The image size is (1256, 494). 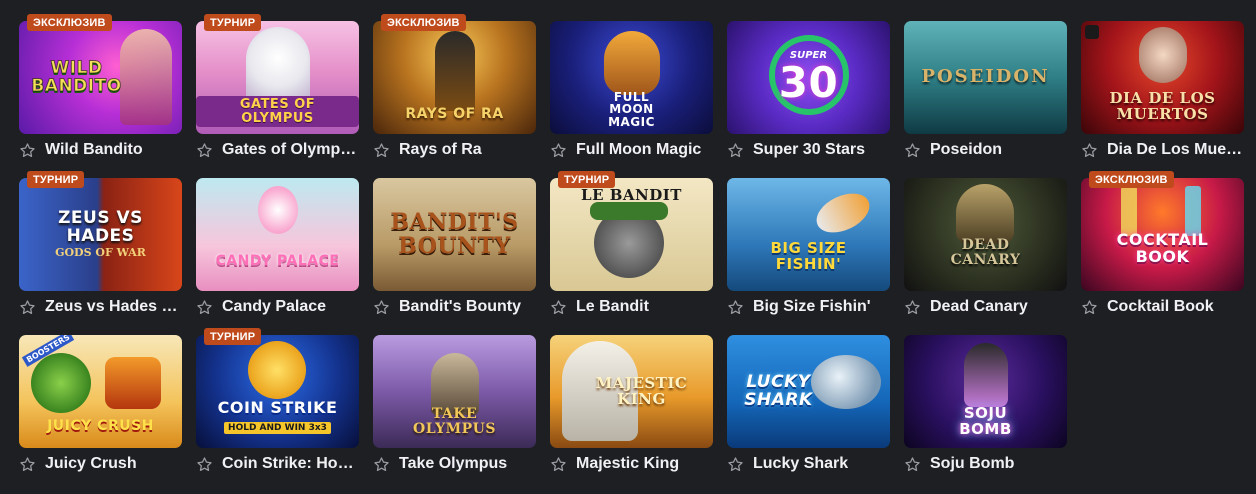 I want to click on game-card-gates-of-olympus: ТУРНИР GATES of OLYMPUS Gates of Olympus, so click(x=277, y=86).